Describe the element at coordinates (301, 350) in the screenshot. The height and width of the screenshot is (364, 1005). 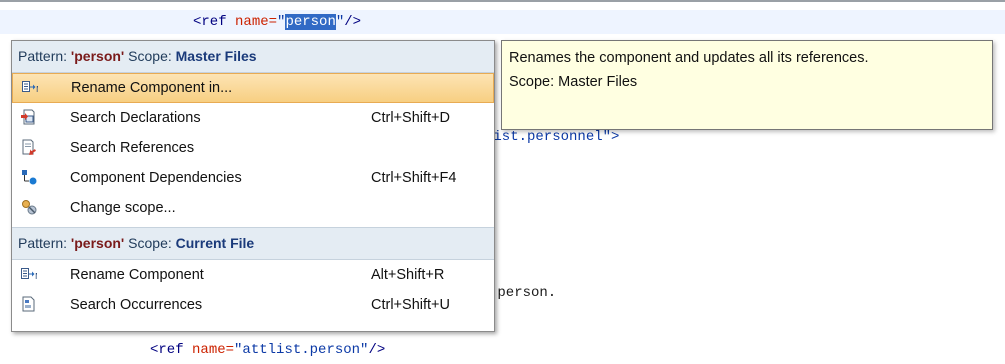
I see `code-attr-value: "attlist.person"` at that location.